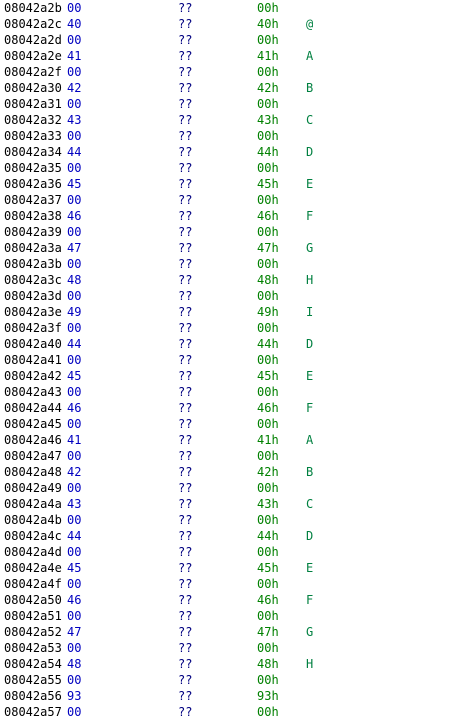 This screenshot has height=716, width=450. Describe the element at coordinates (33, 632) in the screenshot. I see `address-cell: 08042a52` at that location.